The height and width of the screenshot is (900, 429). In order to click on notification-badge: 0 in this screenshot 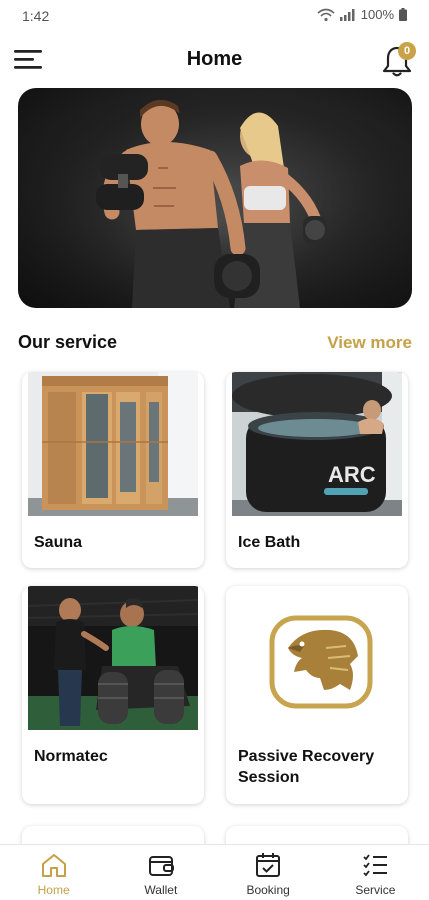, I will do `click(407, 51)`.